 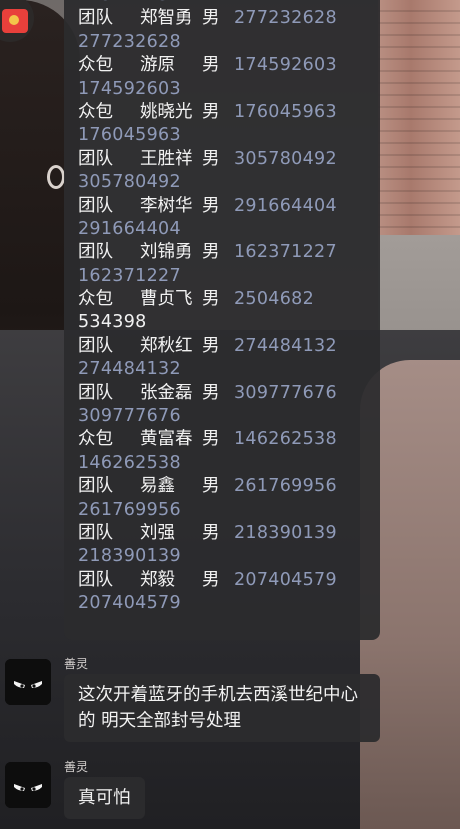 I want to click on person-name: 张金磊, so click(x=166, y=392).